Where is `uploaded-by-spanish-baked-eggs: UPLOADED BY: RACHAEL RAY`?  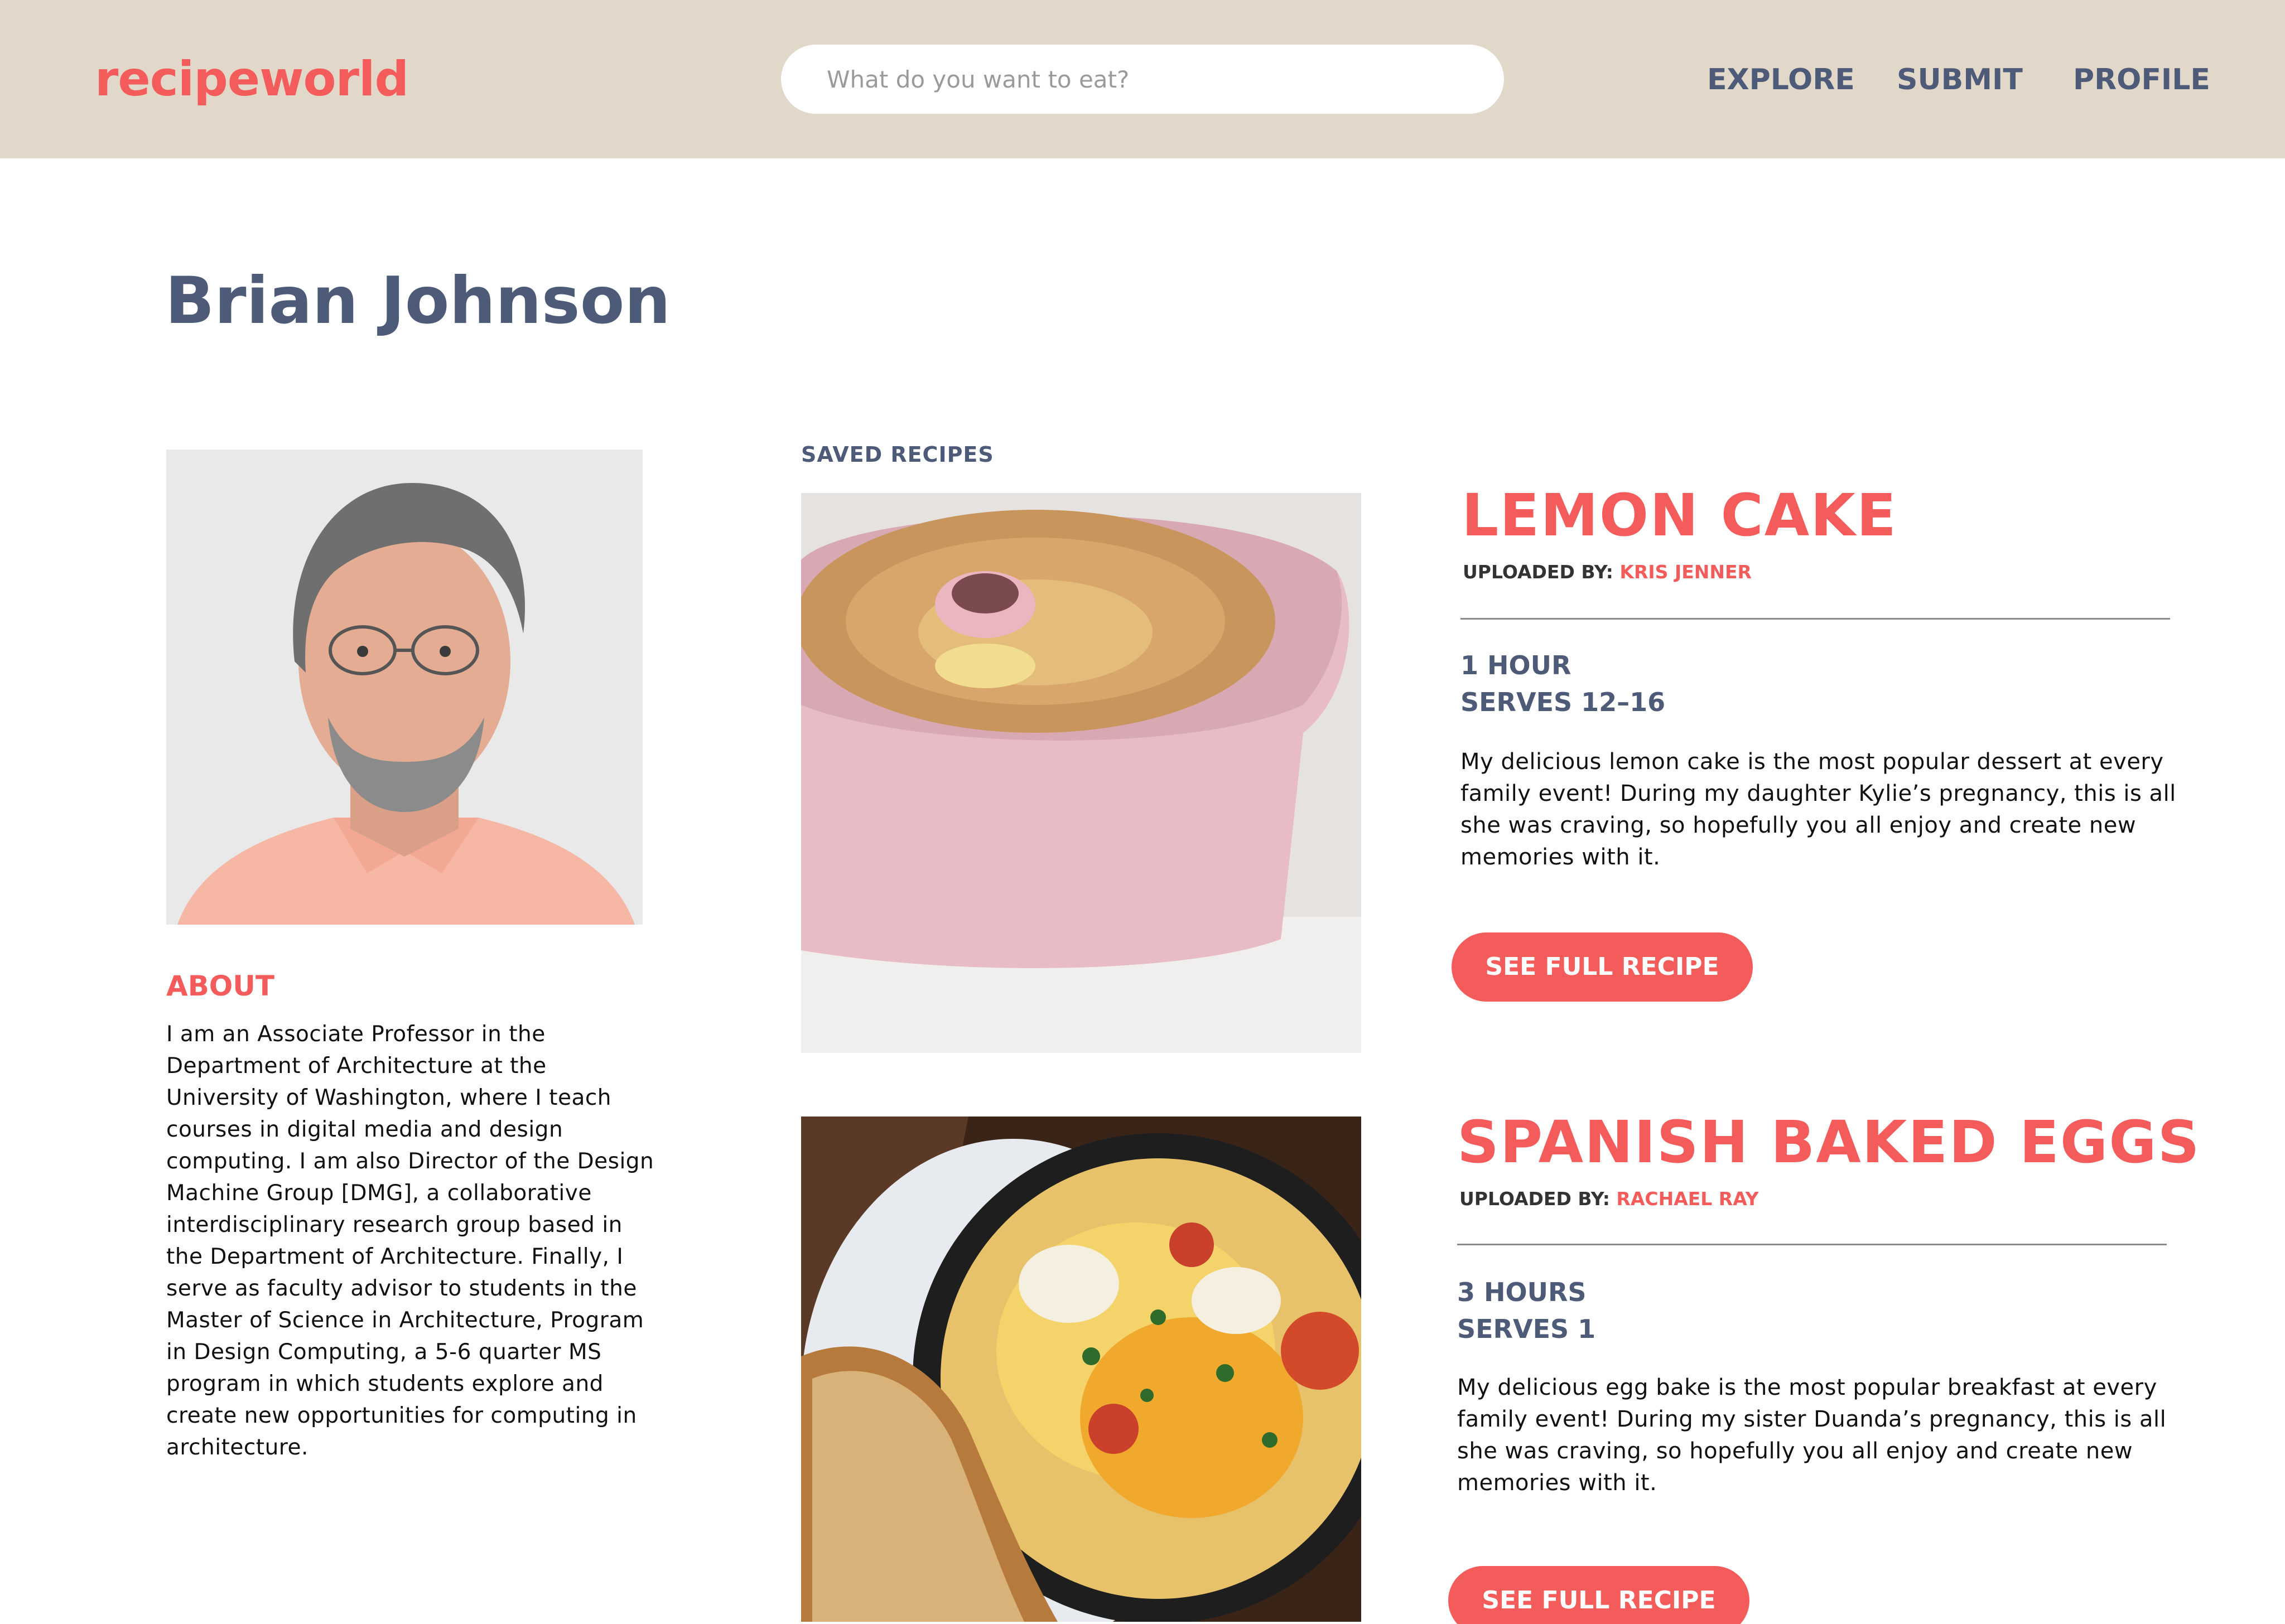
uploaded-by-spanish-baked-eggs: UPLOADED BY: RACHAEL RAY is located at coordinates (1609, 1199).